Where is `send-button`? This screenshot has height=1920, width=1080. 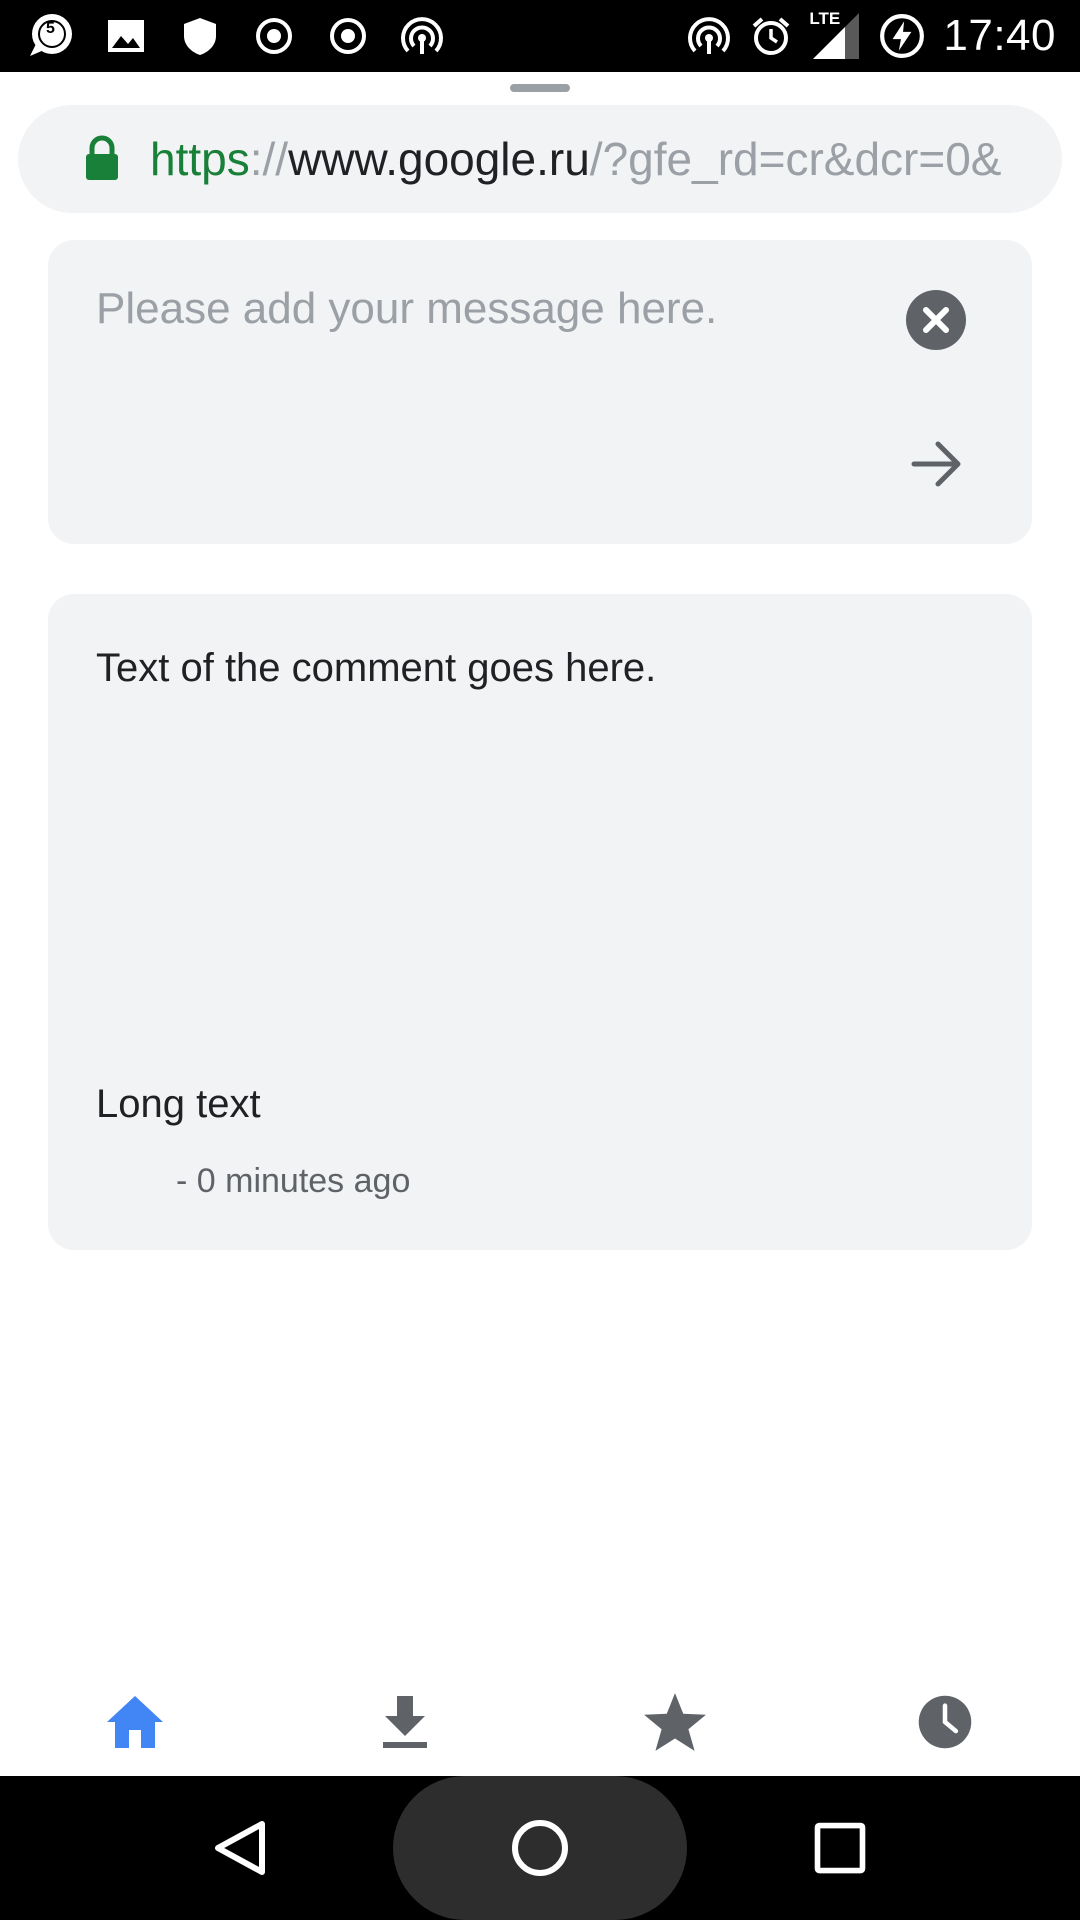 send-button is located at coordinates (936, 464).